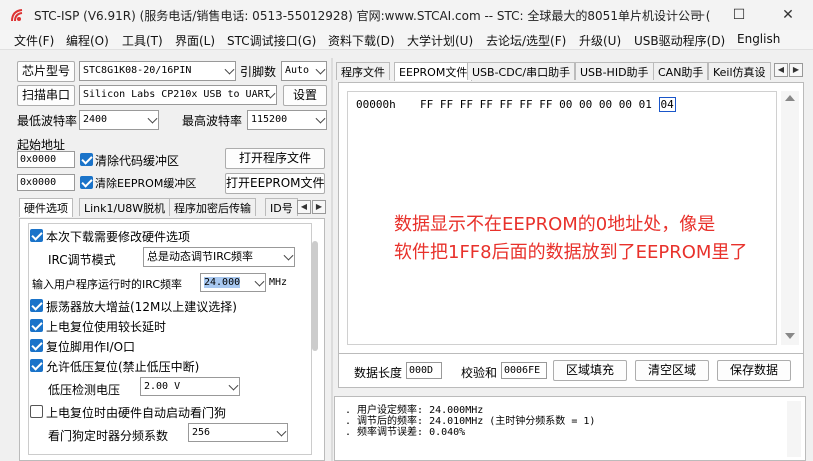  I want to click on left-tab-bar: 硬件选项 Link1/U8W脱机 程序加密后传输 ID号 ◀ ▶, so click(172, 208).